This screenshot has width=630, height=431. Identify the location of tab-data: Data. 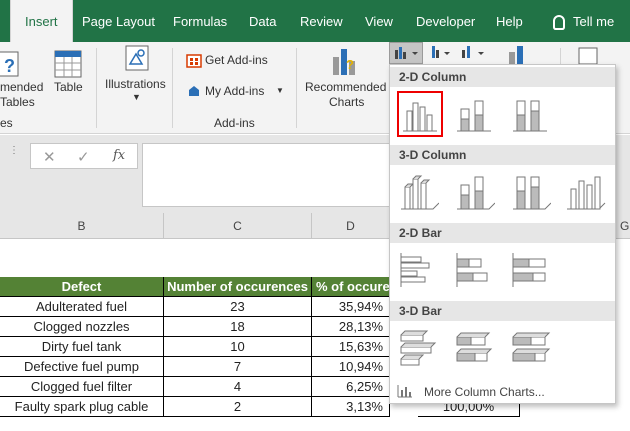
(262, 21).